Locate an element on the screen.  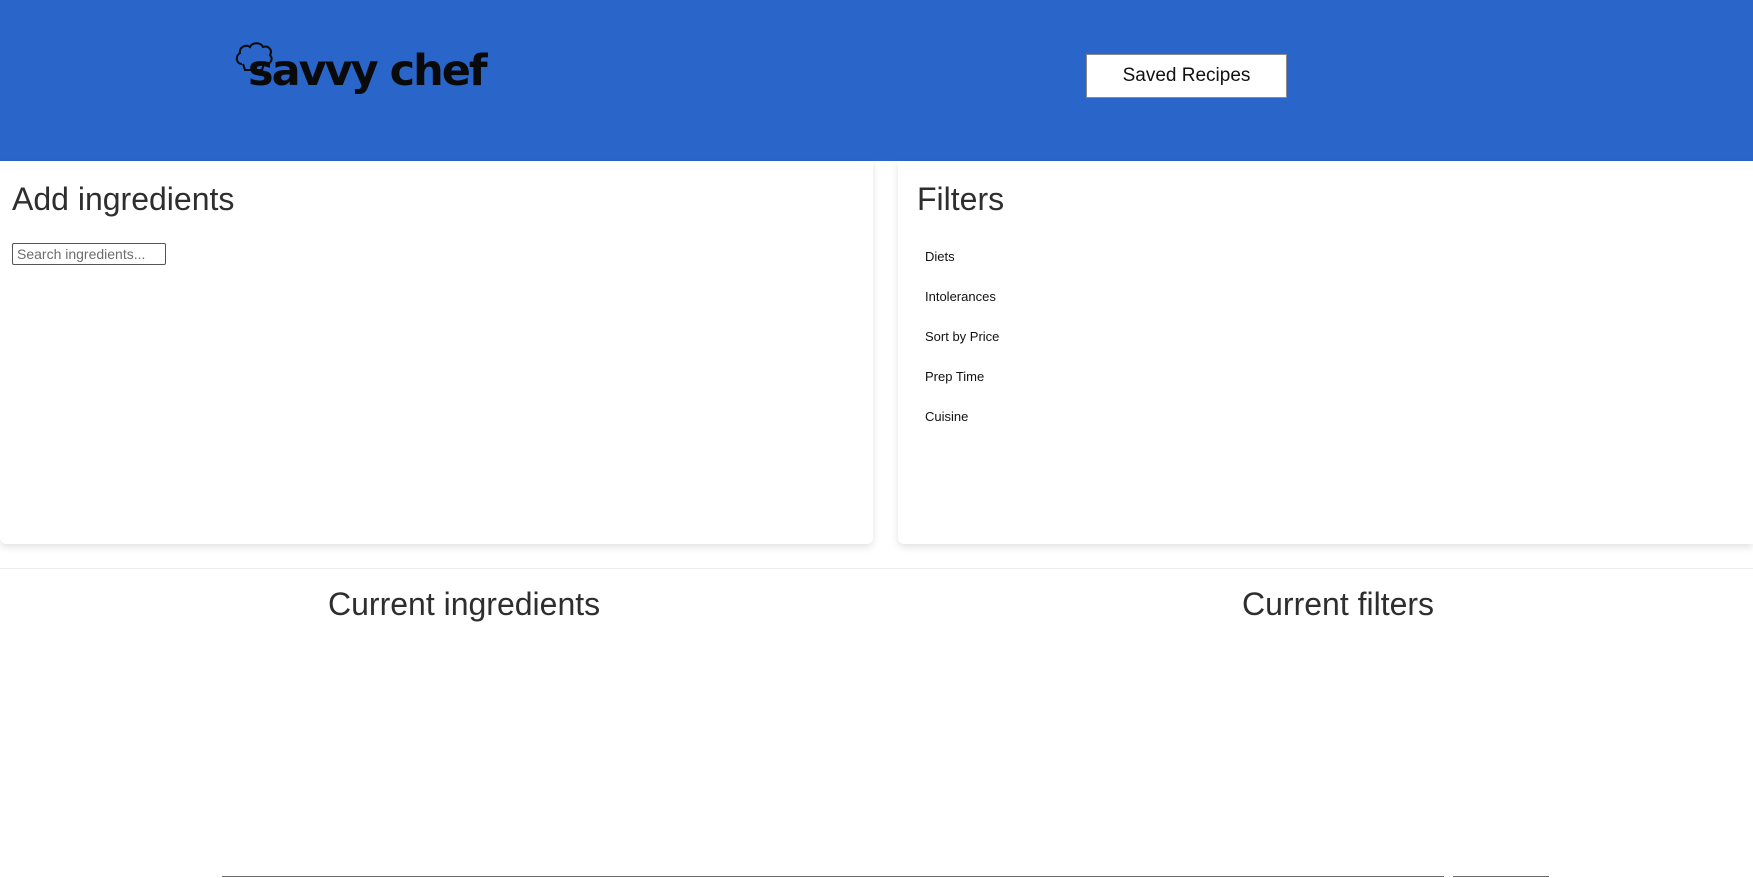
filter-item-intolerances: Intolerances is located at coordinates (962, 309).